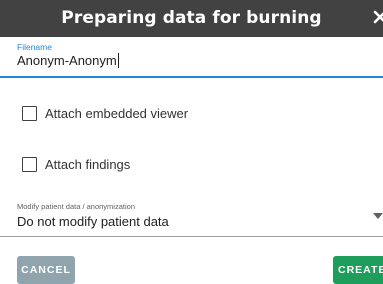 This screenshot has width=383, height=284. Describe the element at coordinates (377, 18) in the screenshot. I see `close-icon` at that location.